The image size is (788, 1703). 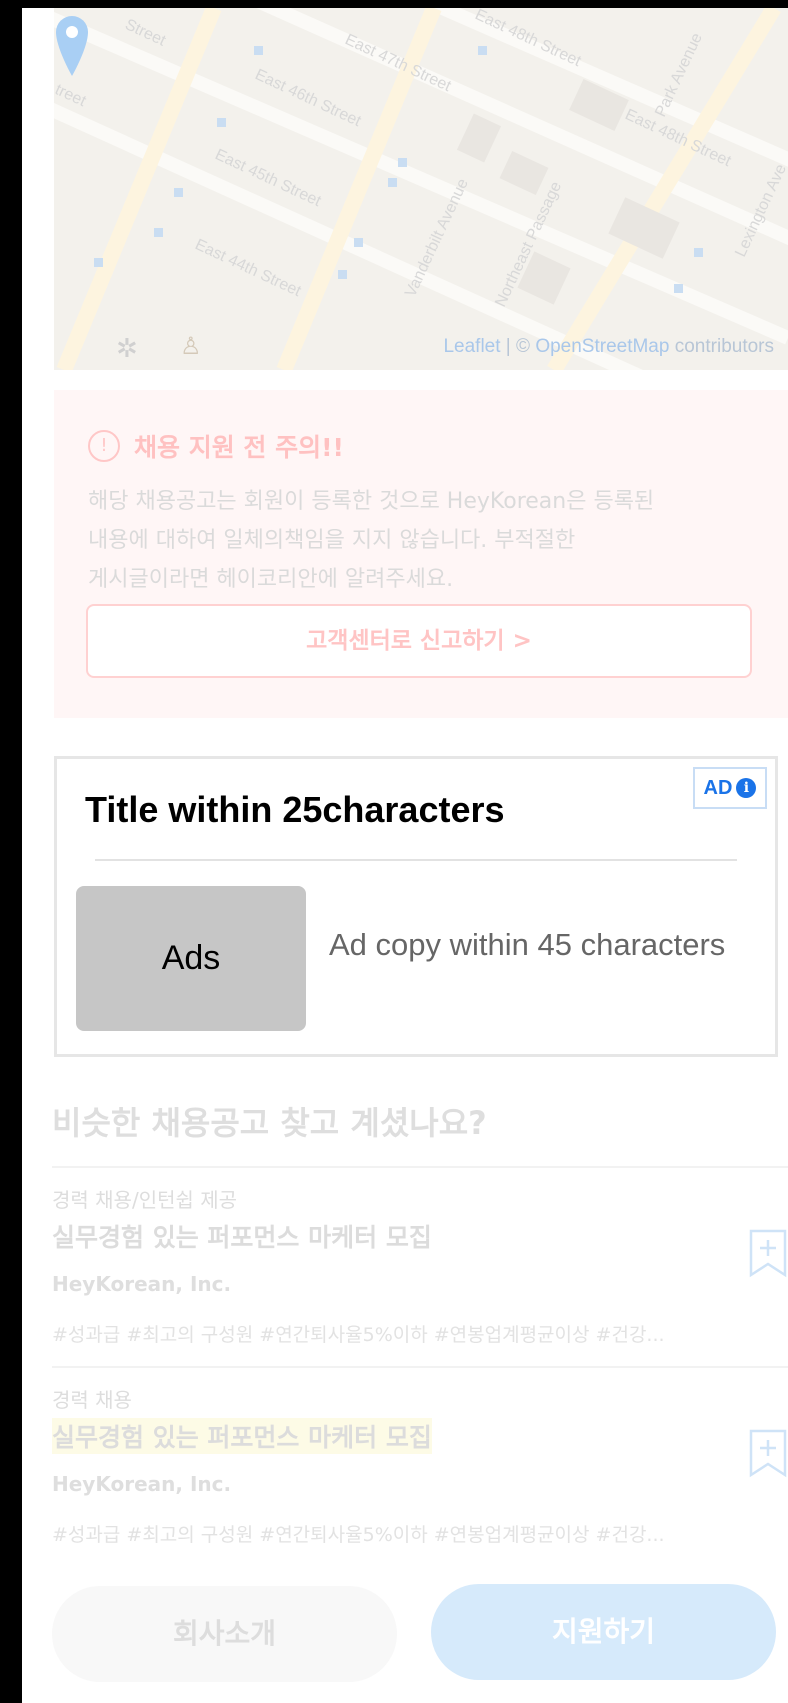 I want to click on ad-copy: Ad copy within 45 characters, so click(x=527, y=944).